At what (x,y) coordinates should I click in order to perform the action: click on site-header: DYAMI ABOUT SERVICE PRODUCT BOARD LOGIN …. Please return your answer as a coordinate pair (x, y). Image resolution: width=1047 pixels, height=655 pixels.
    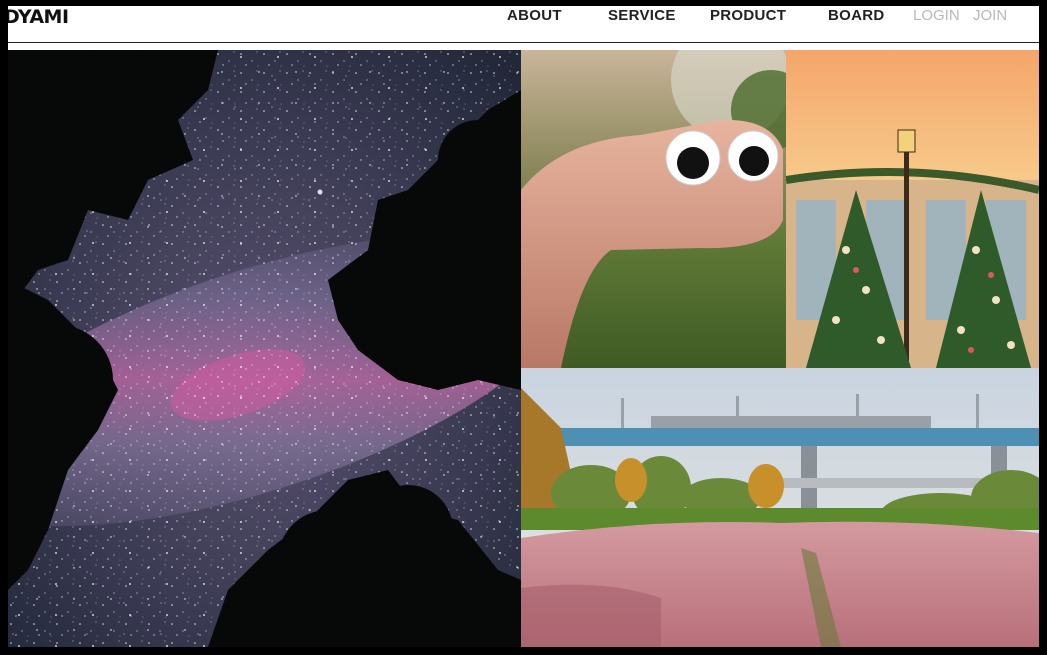
    Looking at the image, I should click on (523, 24).